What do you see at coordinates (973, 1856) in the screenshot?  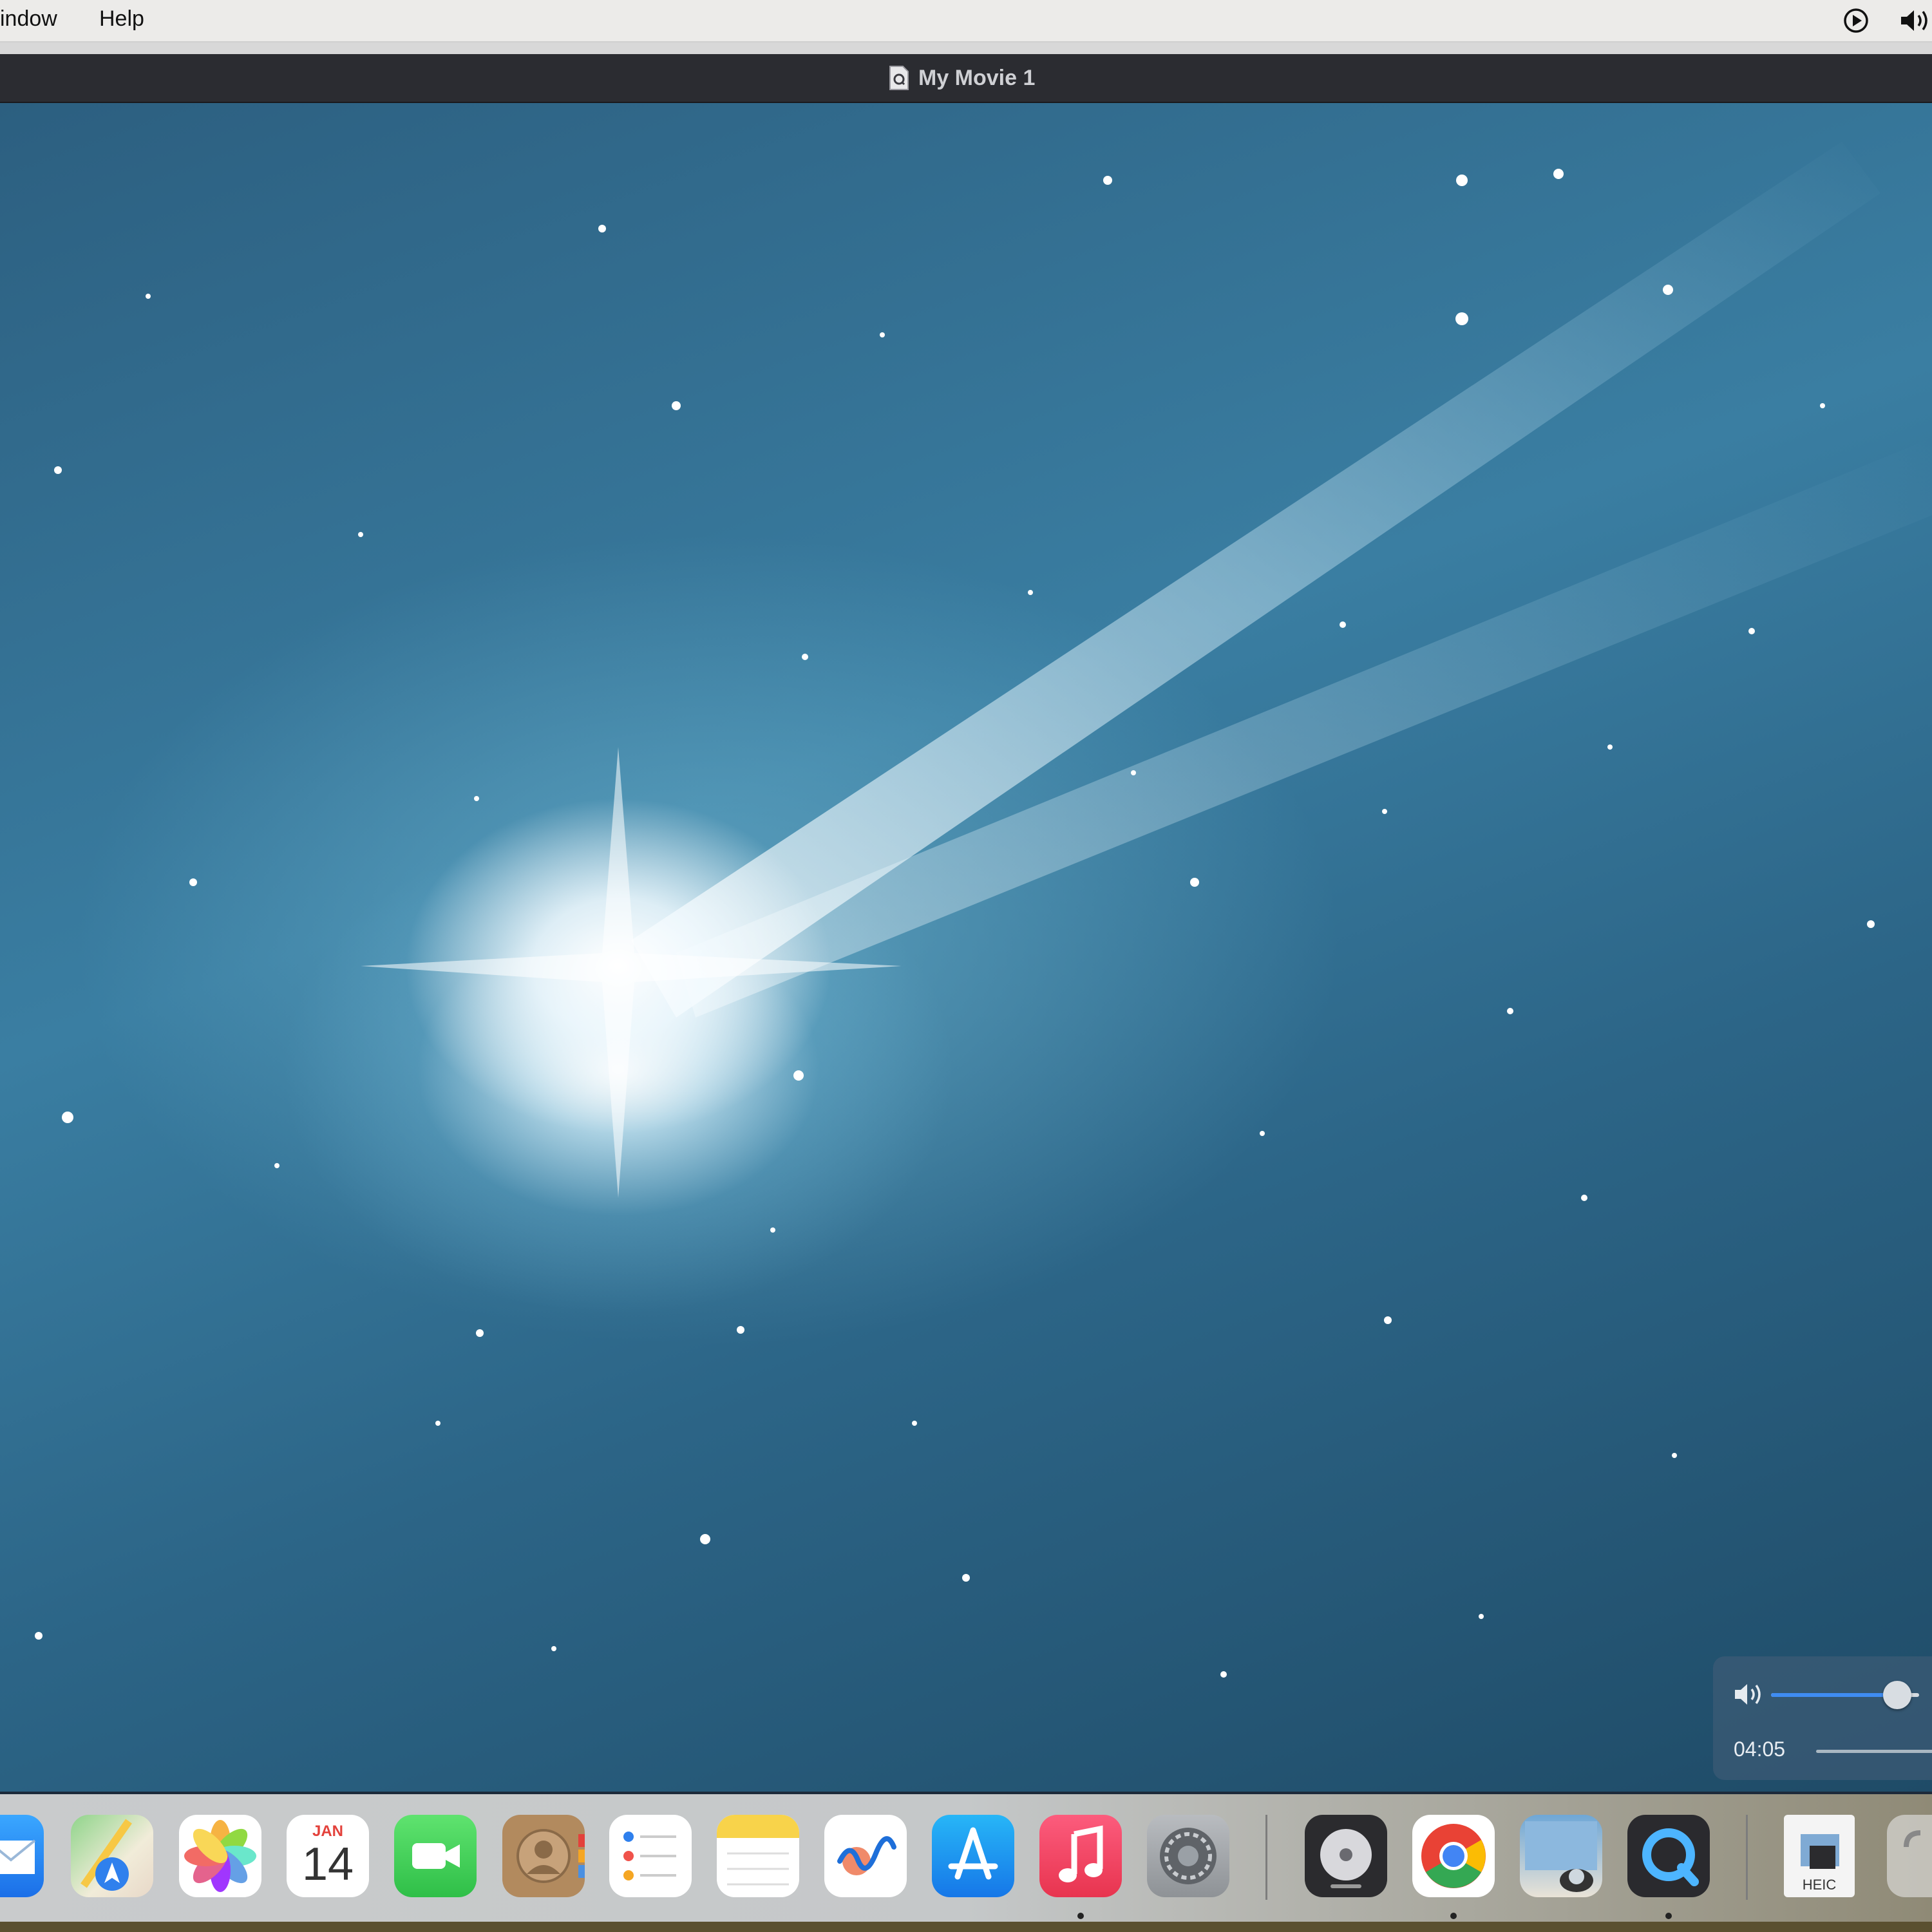 I see `app-store-icon` at bounding box center [973, 1856].